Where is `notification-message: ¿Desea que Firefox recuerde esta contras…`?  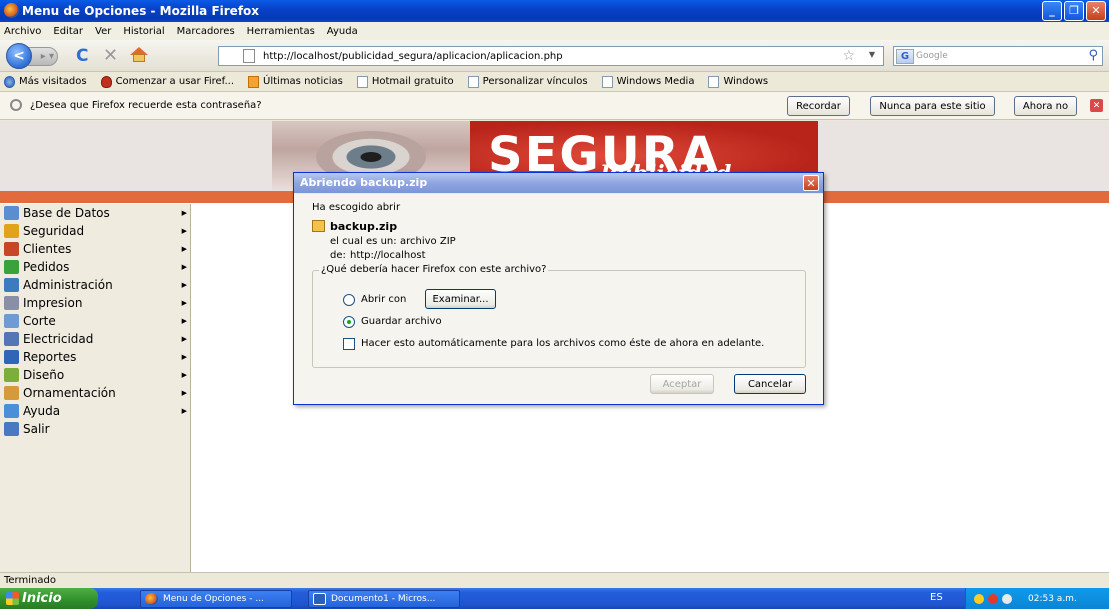 notification-message: ¿Desea que Firefox recuerde esta contras… is located at coordinates (146, 105).